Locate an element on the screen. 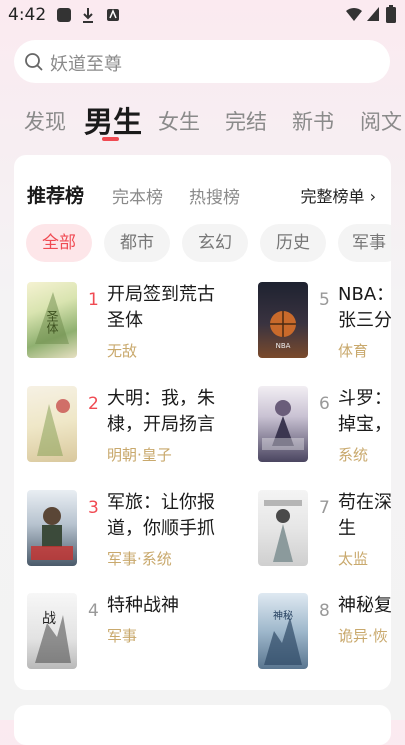 The height and width of the screenshot is (745, 405). status-time: 4:42 is located at coordinates (27, 15).